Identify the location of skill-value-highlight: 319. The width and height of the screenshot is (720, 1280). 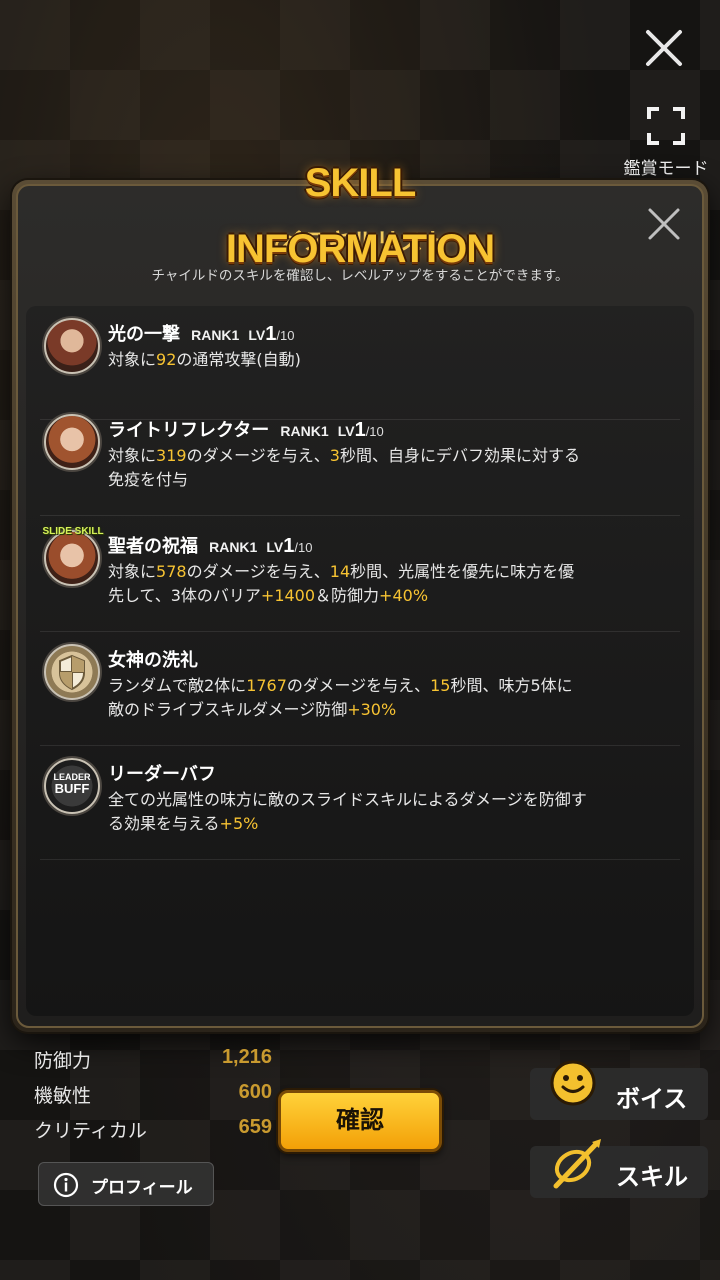
(171, 455).